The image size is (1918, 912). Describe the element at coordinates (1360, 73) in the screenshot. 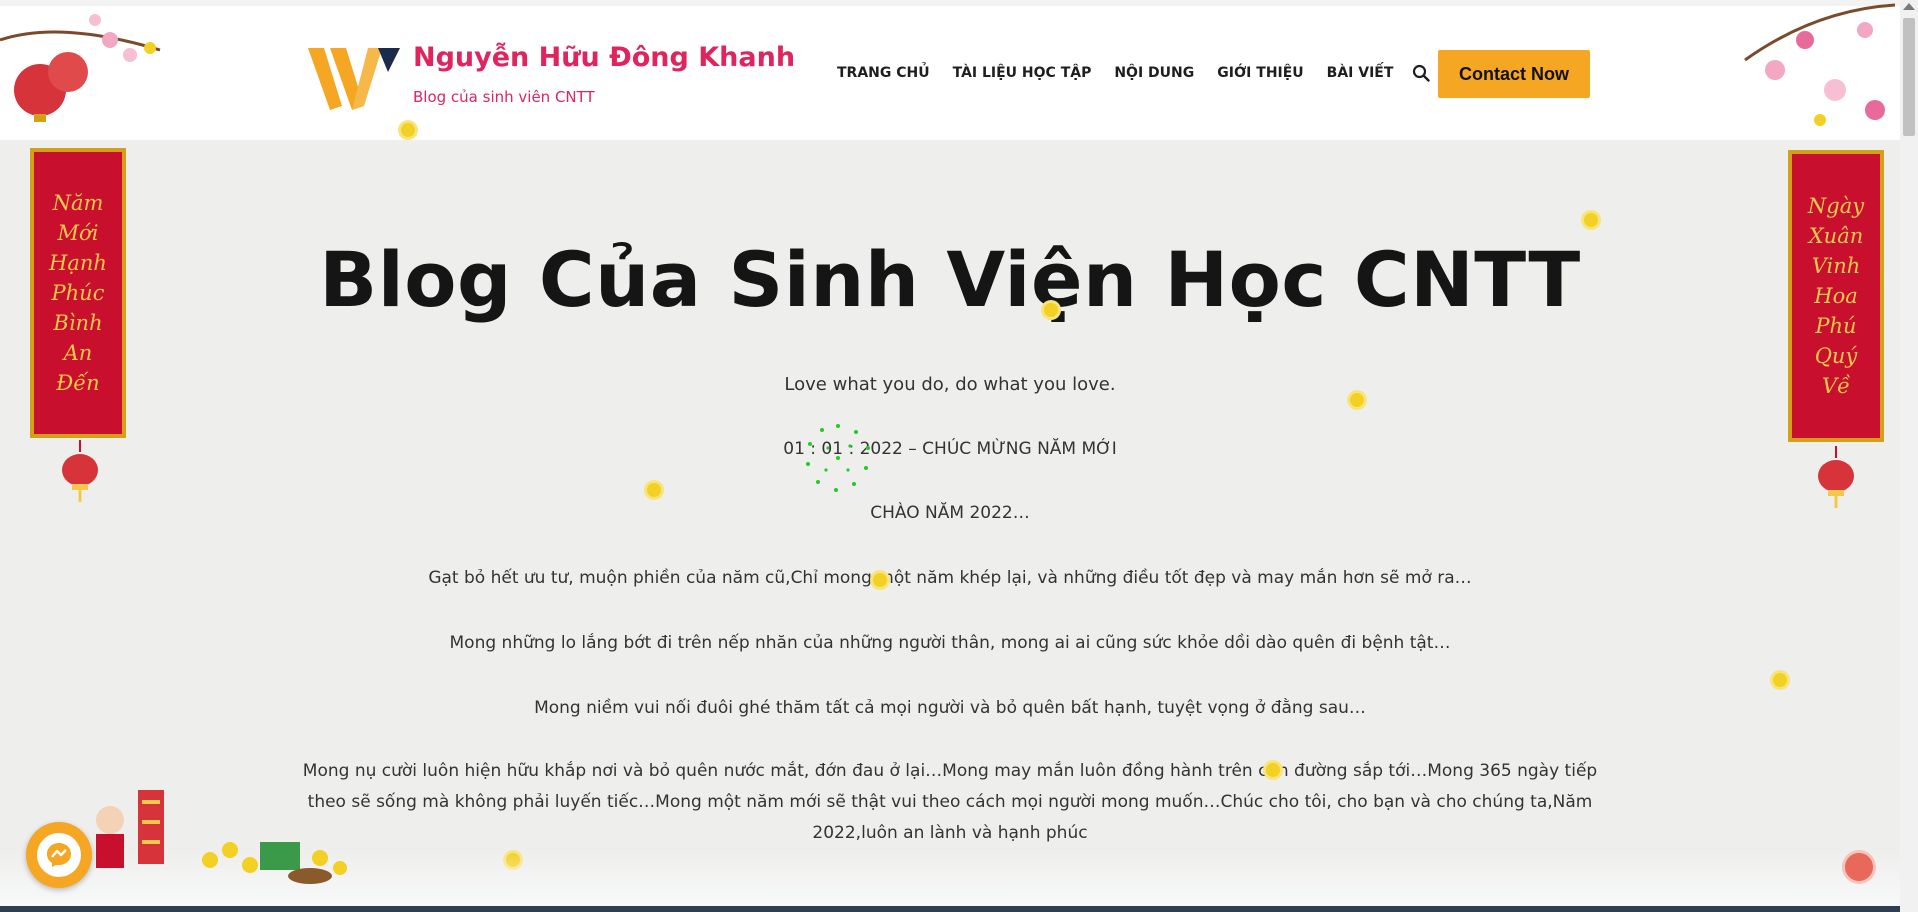

I see `nav-item-bai-viet: BÀI VIẾT` at that location.